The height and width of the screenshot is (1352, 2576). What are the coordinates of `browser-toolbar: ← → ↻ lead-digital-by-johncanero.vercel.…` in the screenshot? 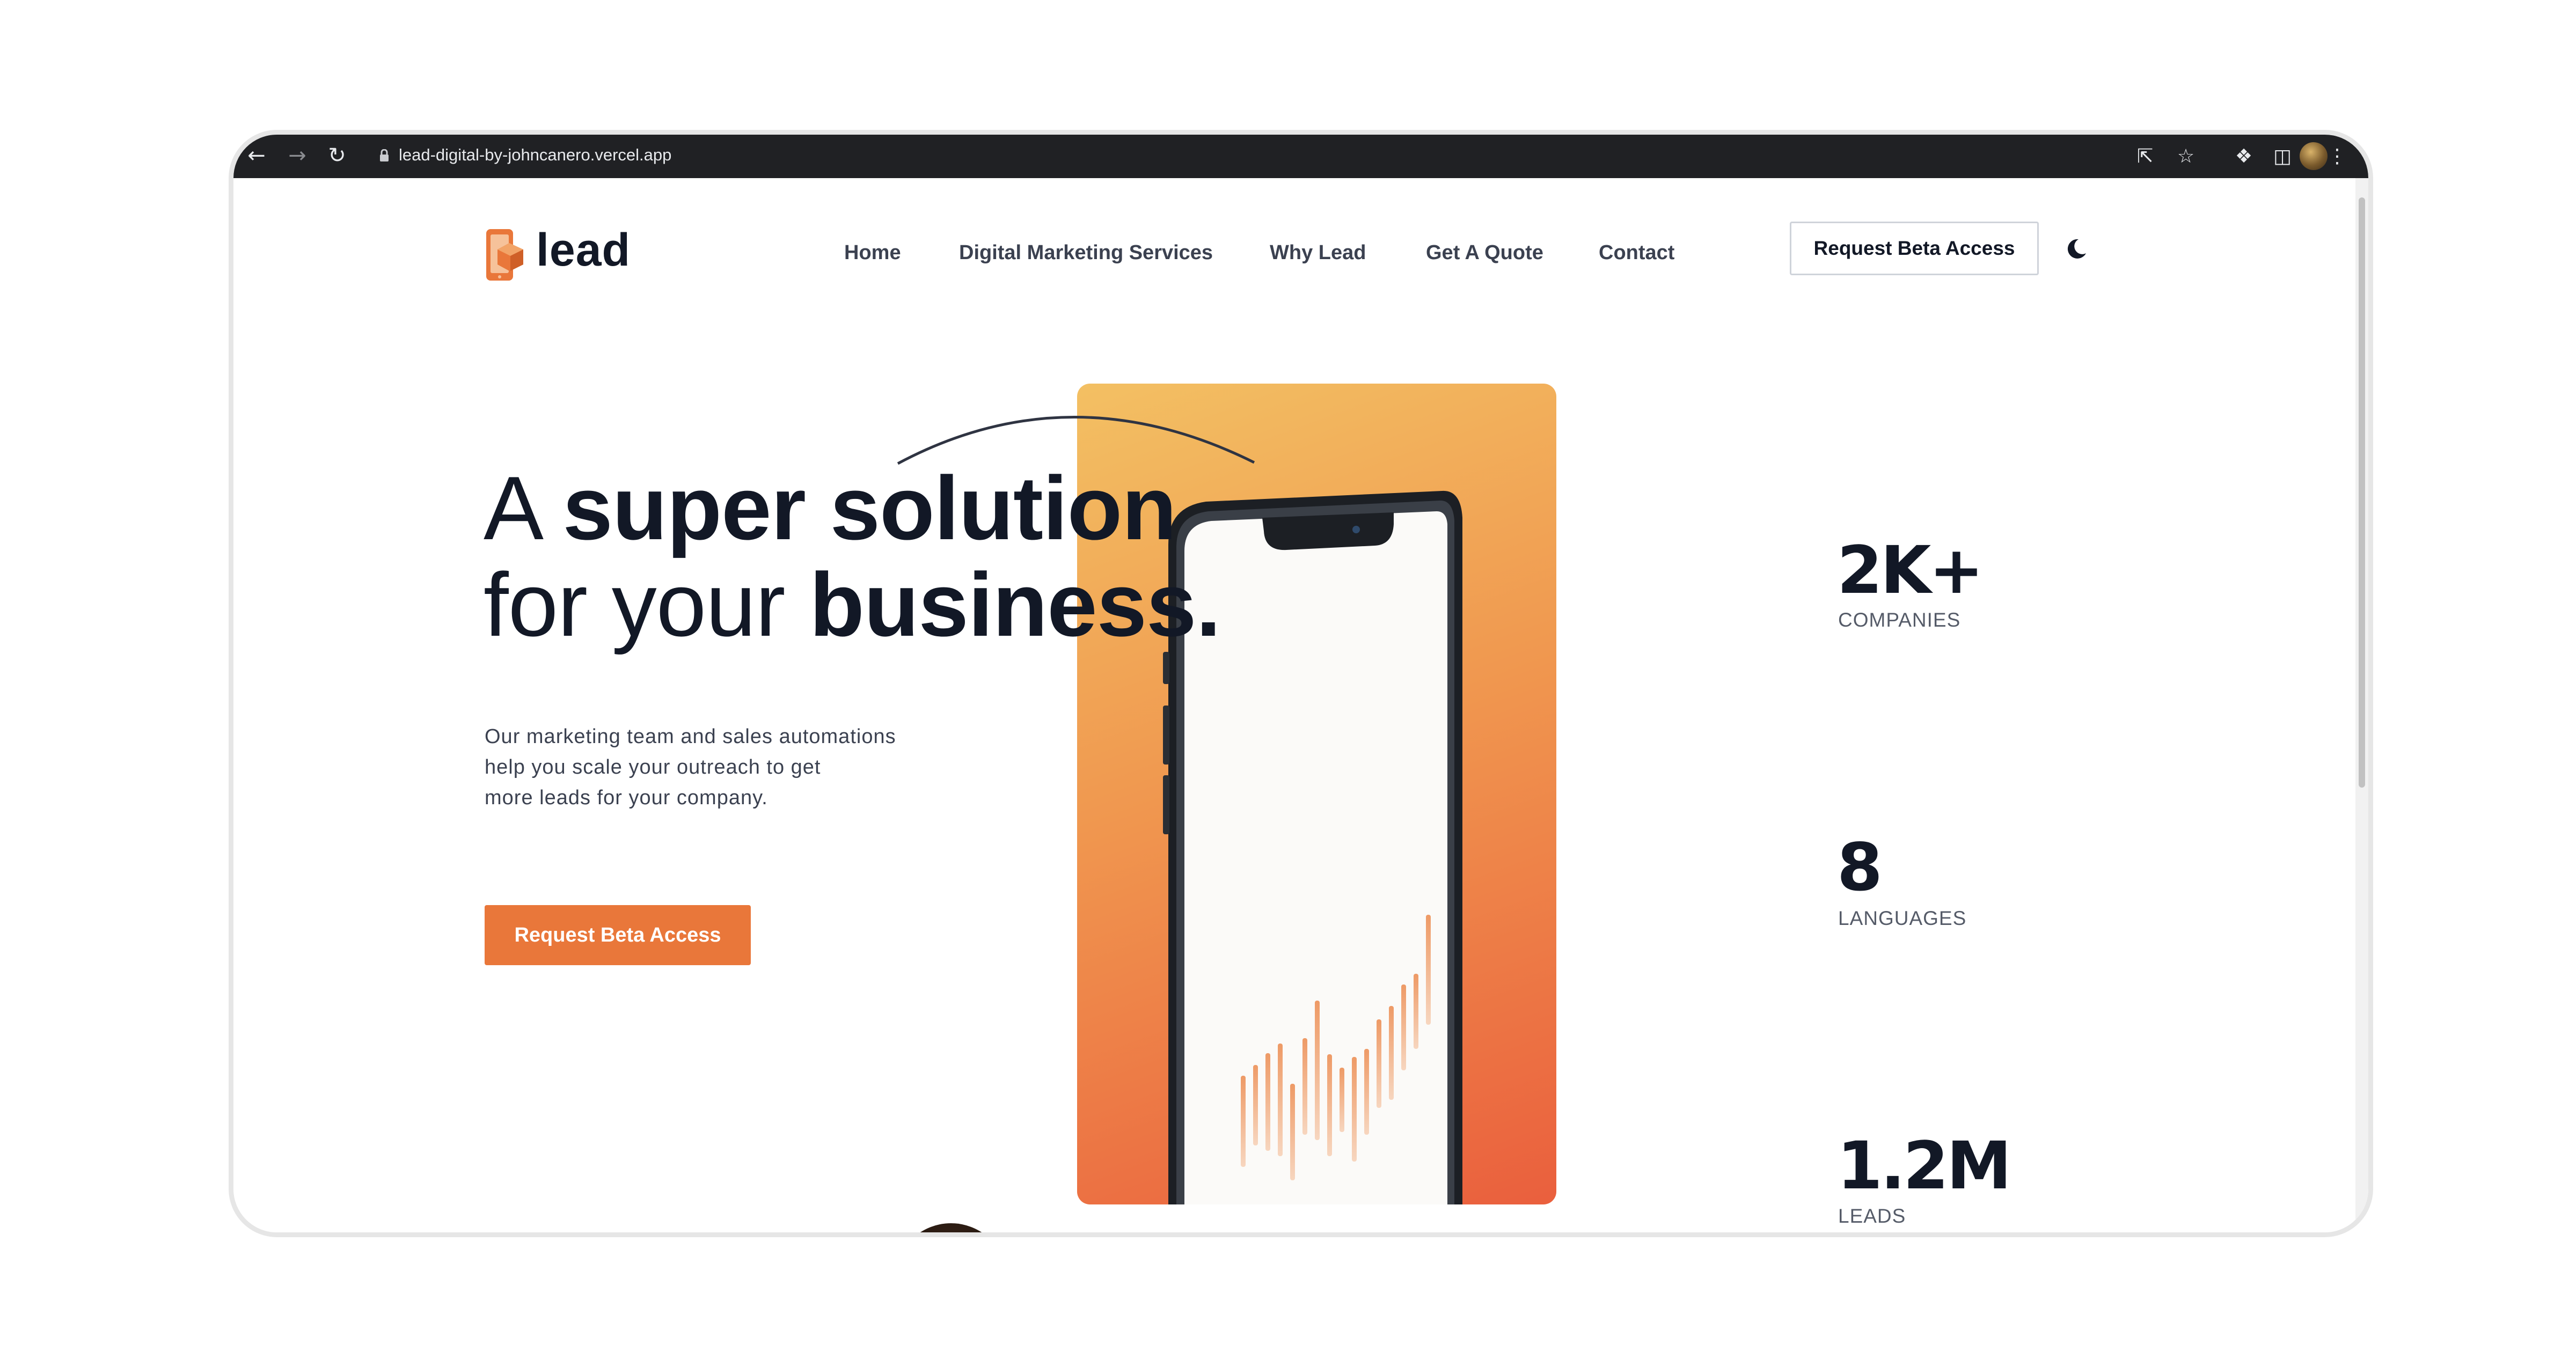 It's located at (1300, 156).